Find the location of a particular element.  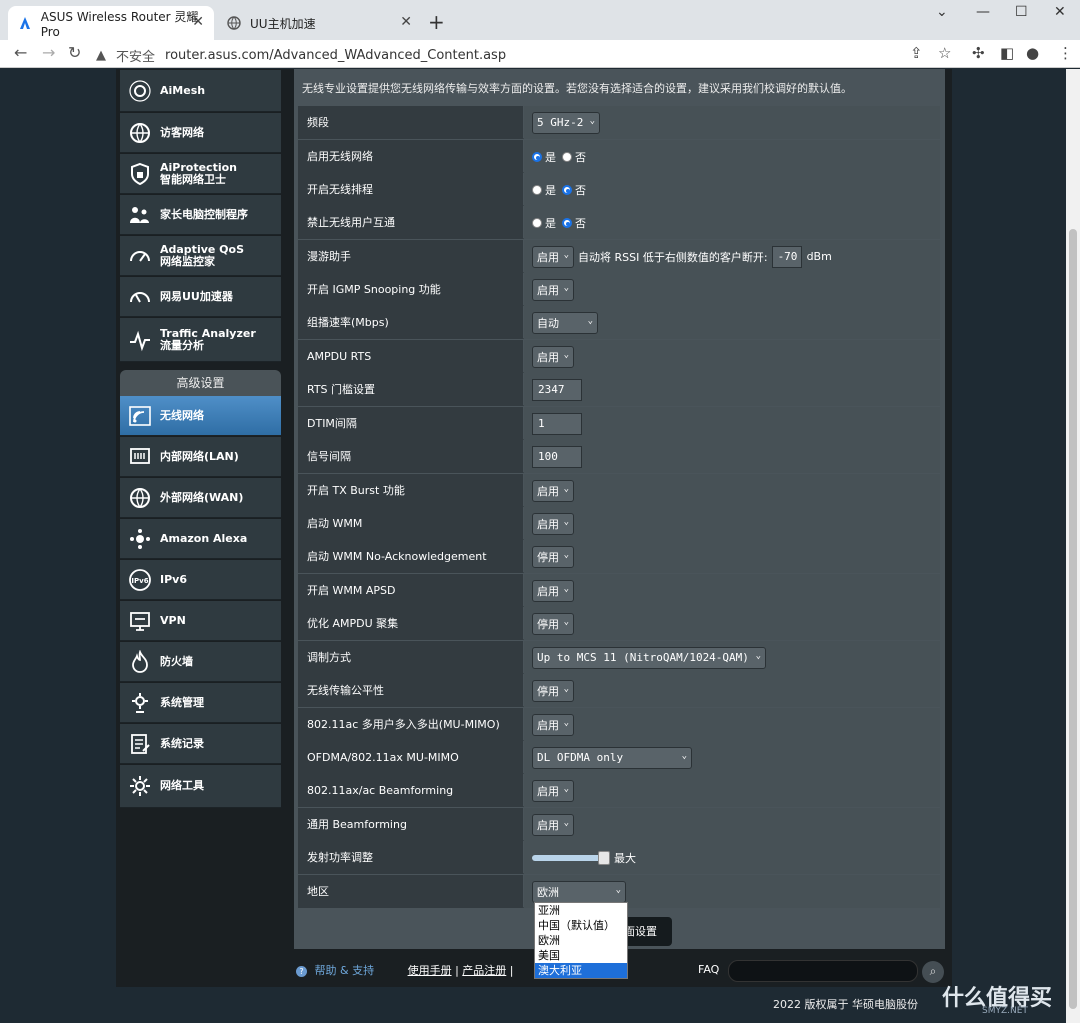

roaming-select: 启用 ⌄ is located at coordinates (553, 256).